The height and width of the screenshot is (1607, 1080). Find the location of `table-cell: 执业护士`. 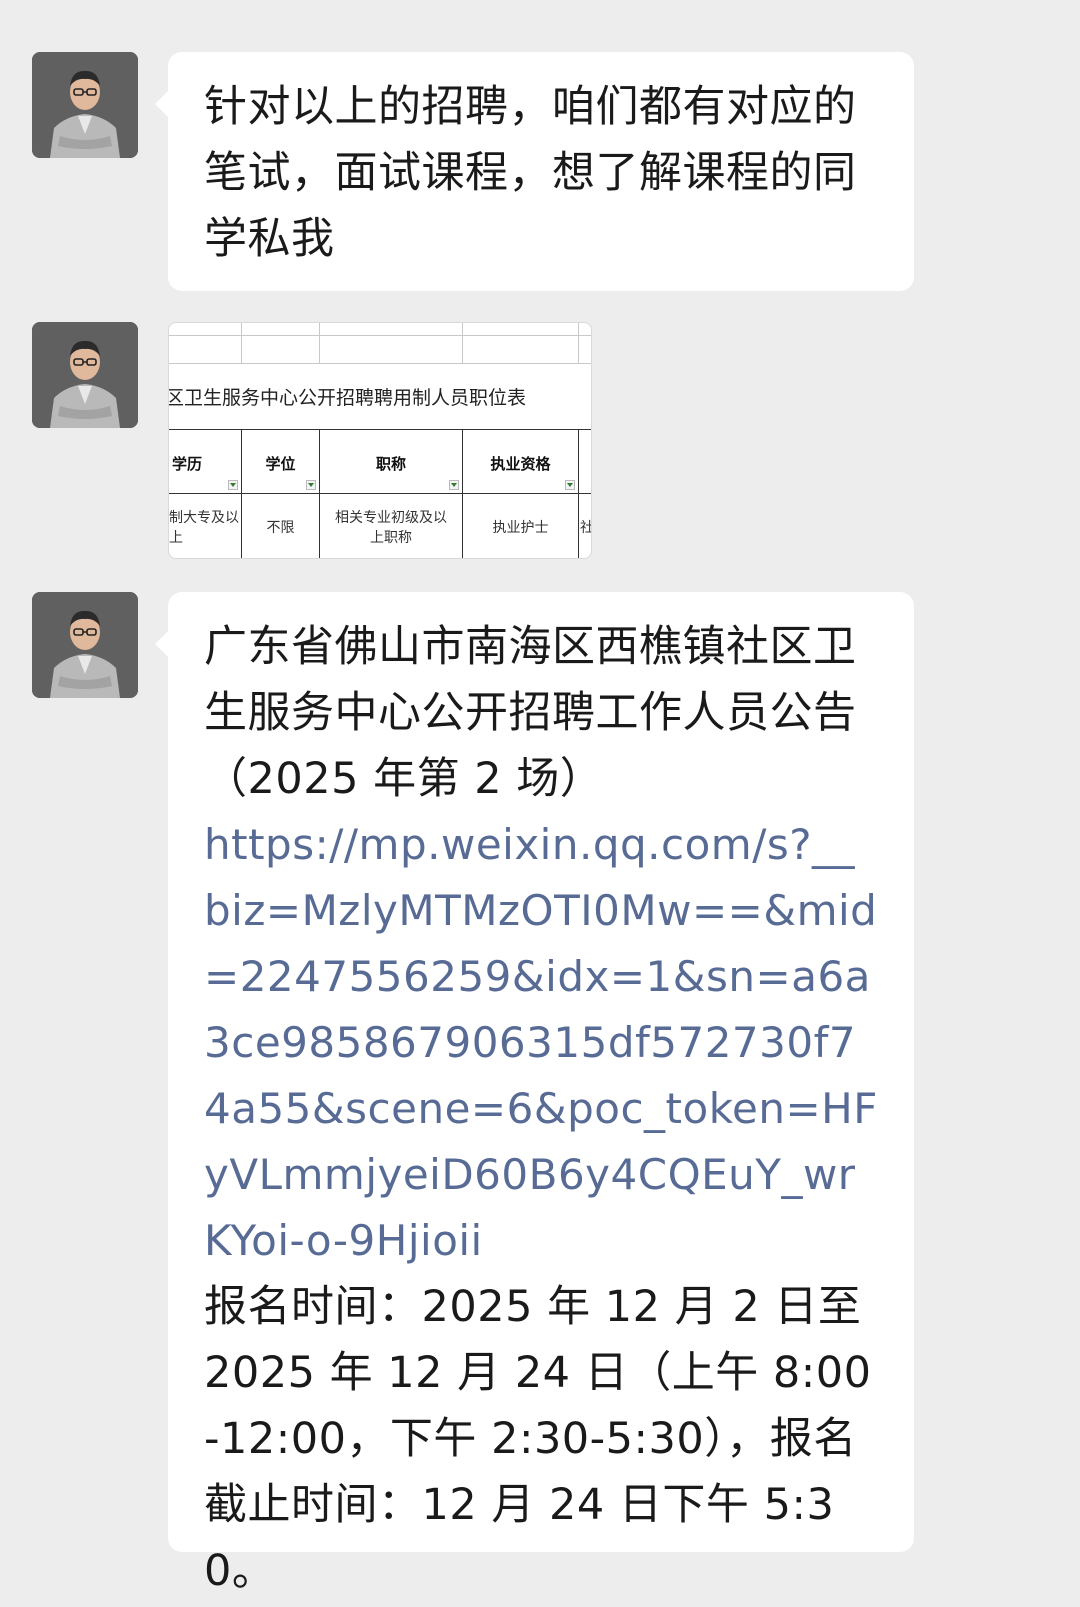

table-cell: 执业护士 is located at coordinates (520, 528).